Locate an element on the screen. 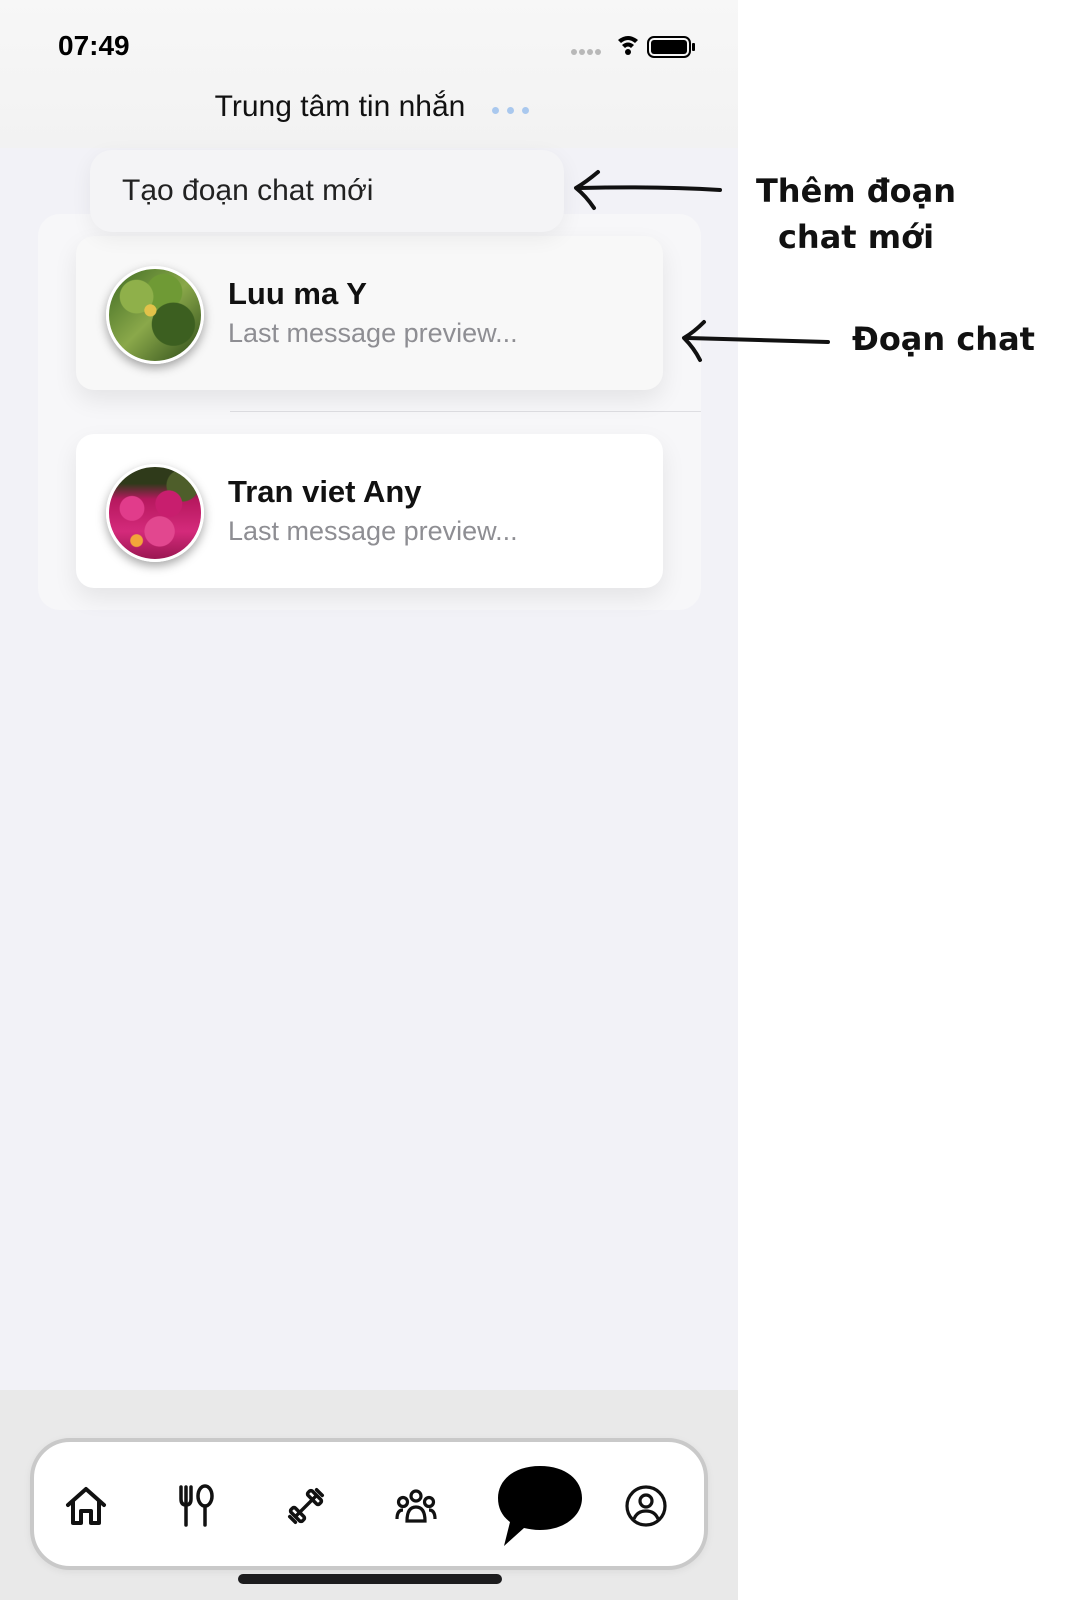 The width and height of the screenshot is (1080, 1600). tab-home is located at coordinates (86, 1506).